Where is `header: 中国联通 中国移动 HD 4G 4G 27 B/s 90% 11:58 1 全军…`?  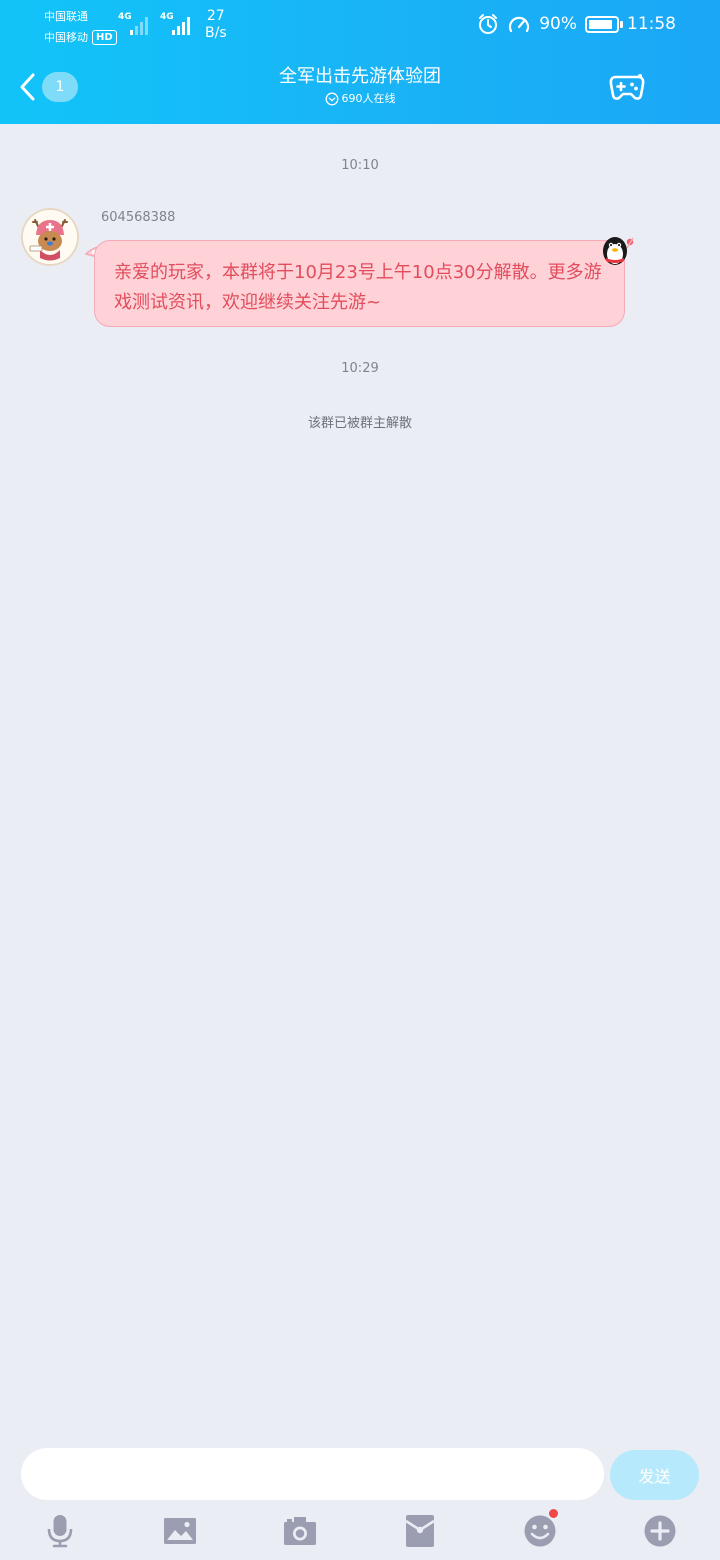
header: 中国联通 中国移动 HD 4G 4G 27 B/s 90% 11:58 1 全军… is located at coordinates (360, 62).